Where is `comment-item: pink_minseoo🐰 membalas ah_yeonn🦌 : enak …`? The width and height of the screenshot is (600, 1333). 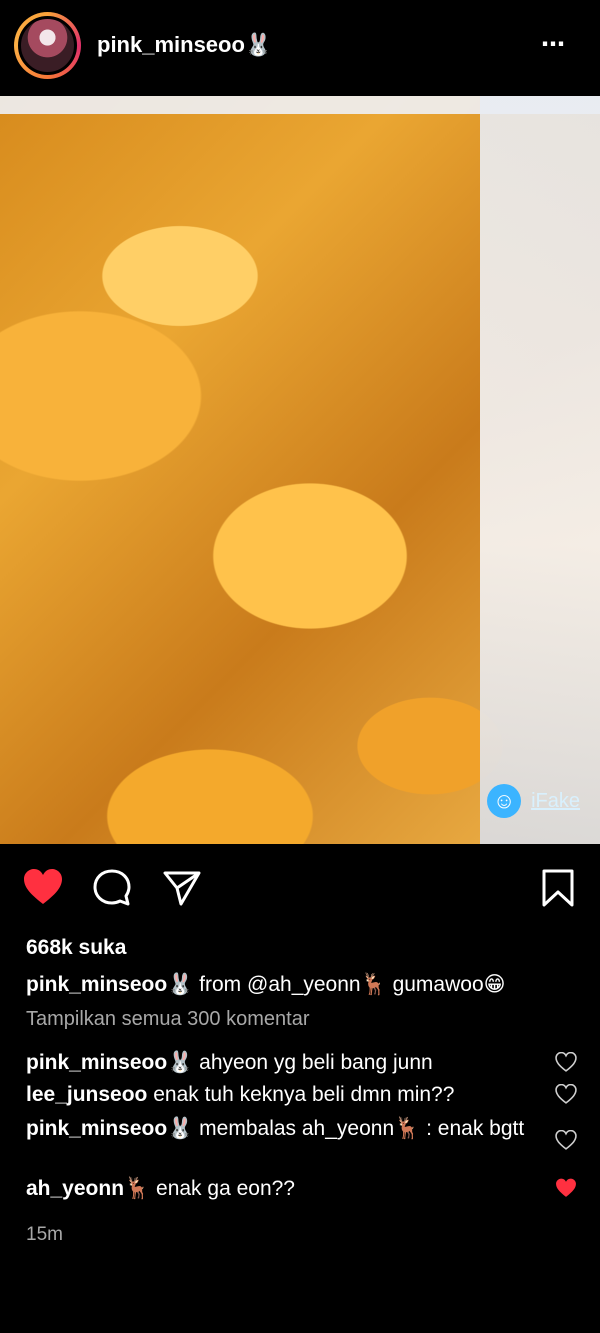 comment-item: pink_minseoo🐰 membalas ah_yeonn🦌 : enak … is located at coordinates (286, 1128).